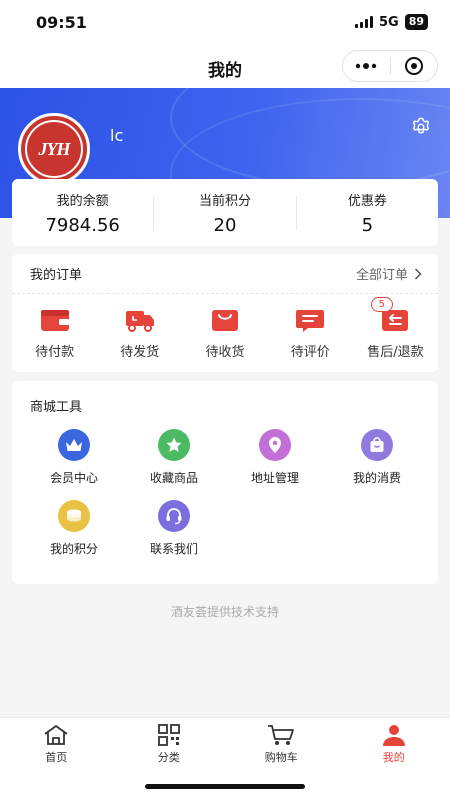 The height and width of the screenshot is (800, 450). What do you see at coordinates (225, 786) in the screenshot?
I see `home-indicator` at bounding box center [225, 786].